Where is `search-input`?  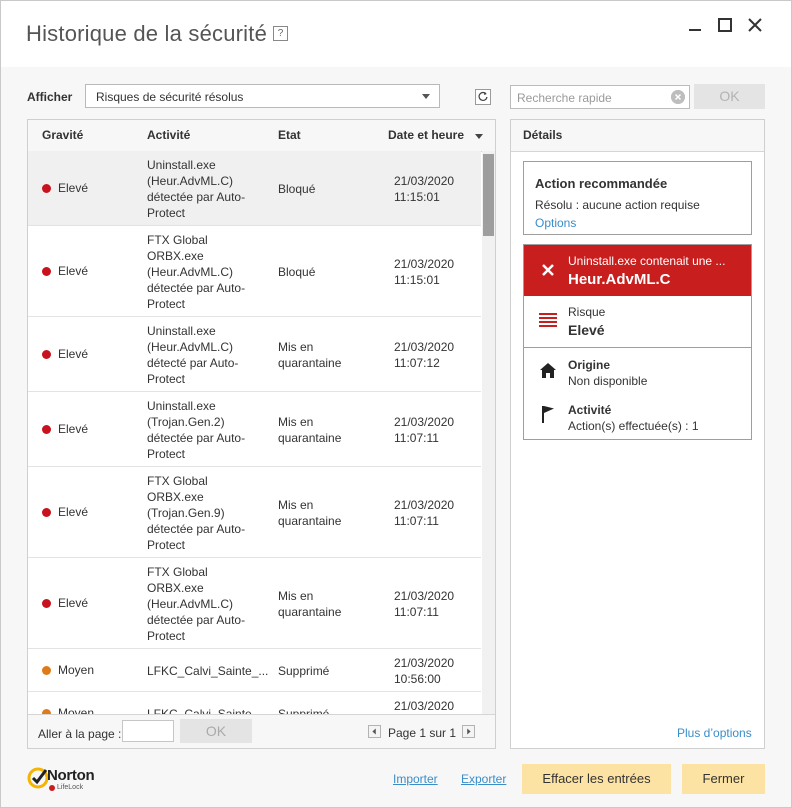 search-input is located at coordinates (592, 98).